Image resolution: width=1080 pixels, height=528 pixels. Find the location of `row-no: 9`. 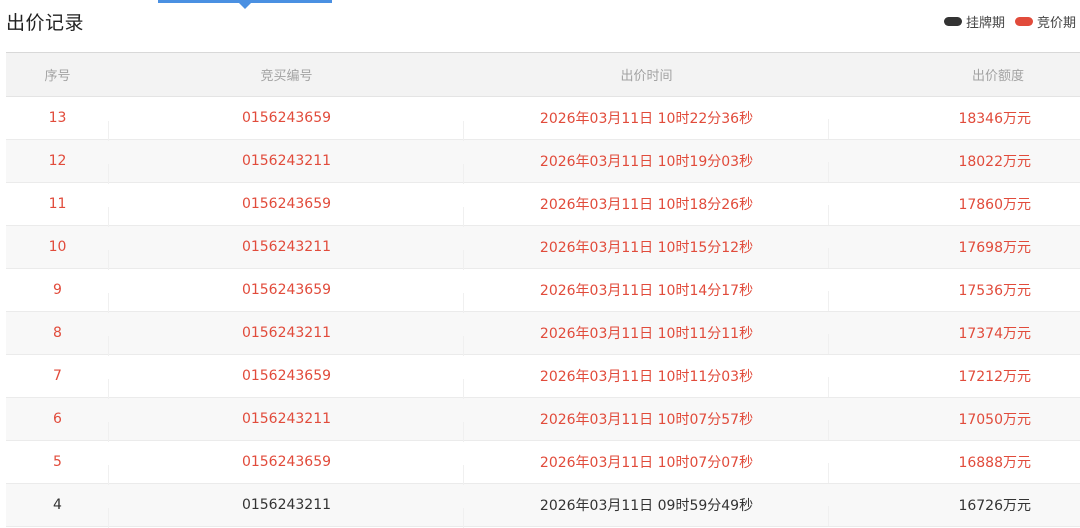

row-no: 9 is located at coordinates (57, 297).